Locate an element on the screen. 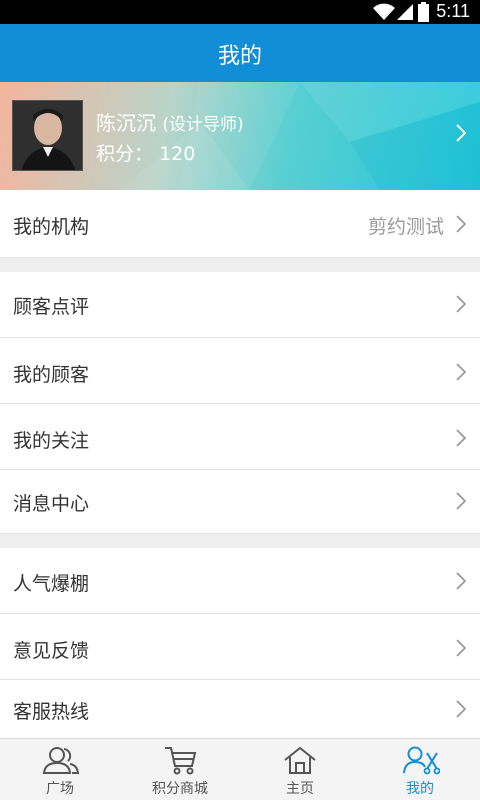 The image size is (480, 800). tab-label: 我的 is located at coordinates (420, 789).